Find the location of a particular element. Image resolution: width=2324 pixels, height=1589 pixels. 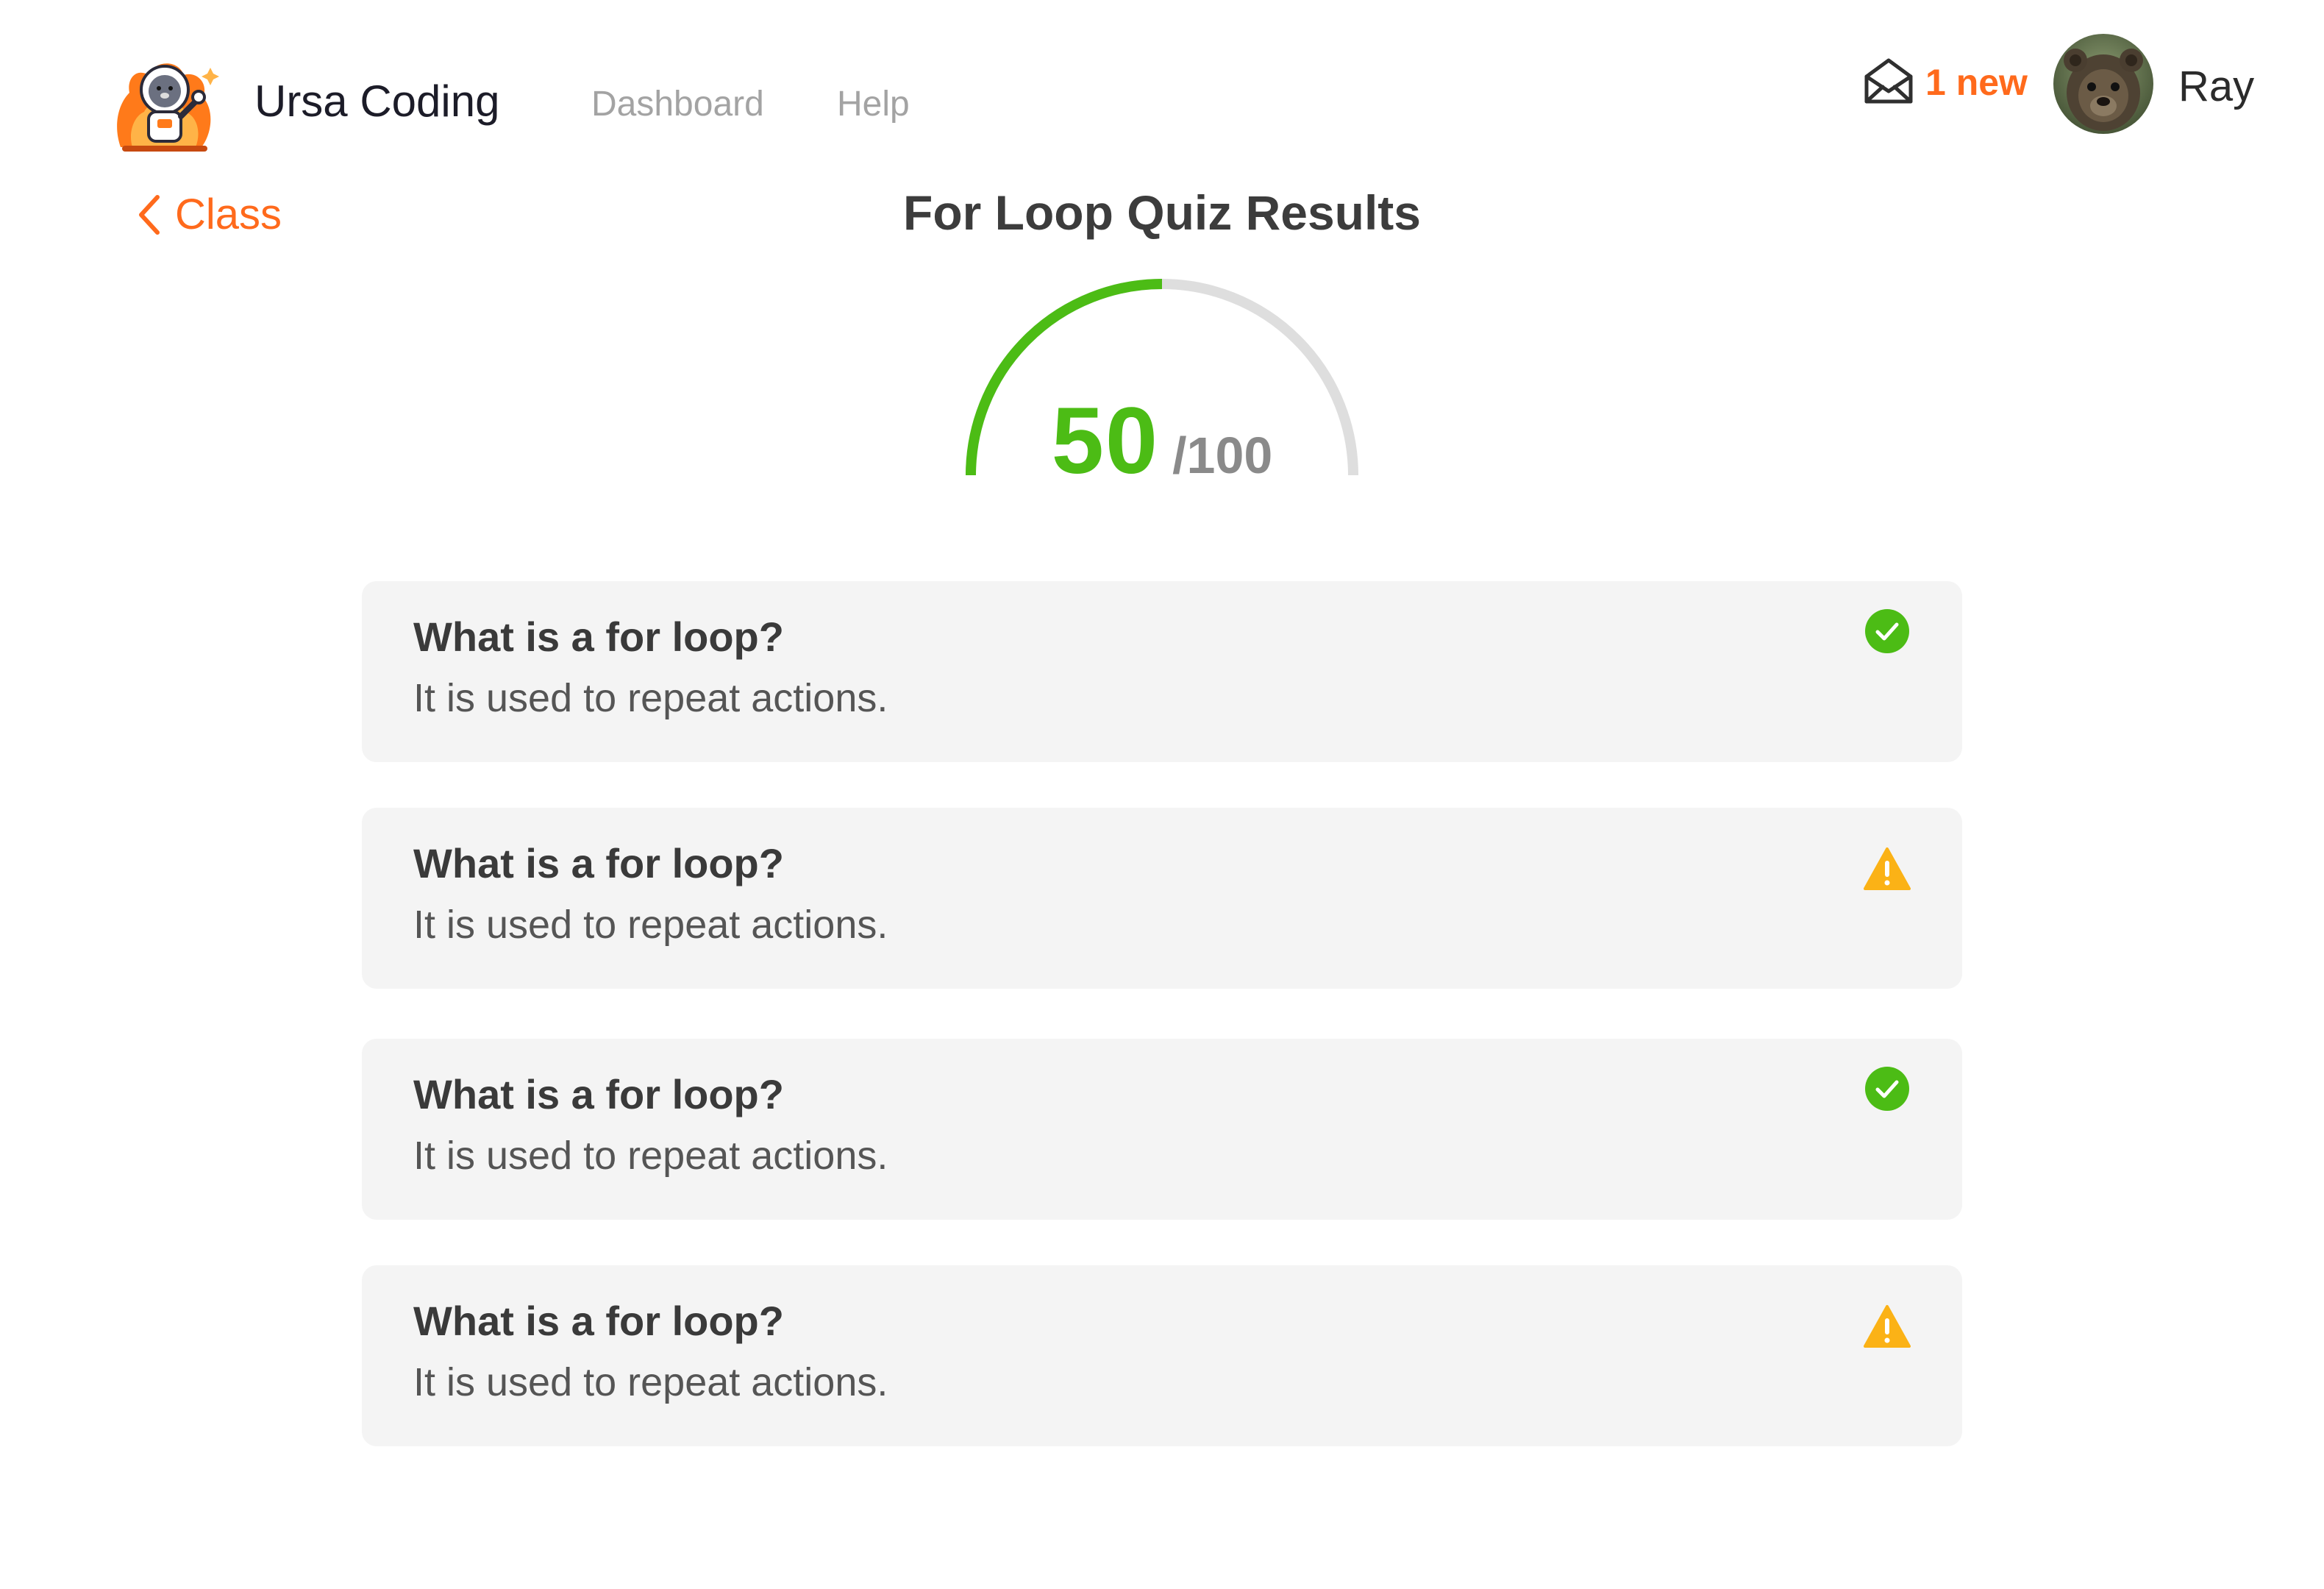

notification-count: 1 new is located at coordinates (1977, 82).